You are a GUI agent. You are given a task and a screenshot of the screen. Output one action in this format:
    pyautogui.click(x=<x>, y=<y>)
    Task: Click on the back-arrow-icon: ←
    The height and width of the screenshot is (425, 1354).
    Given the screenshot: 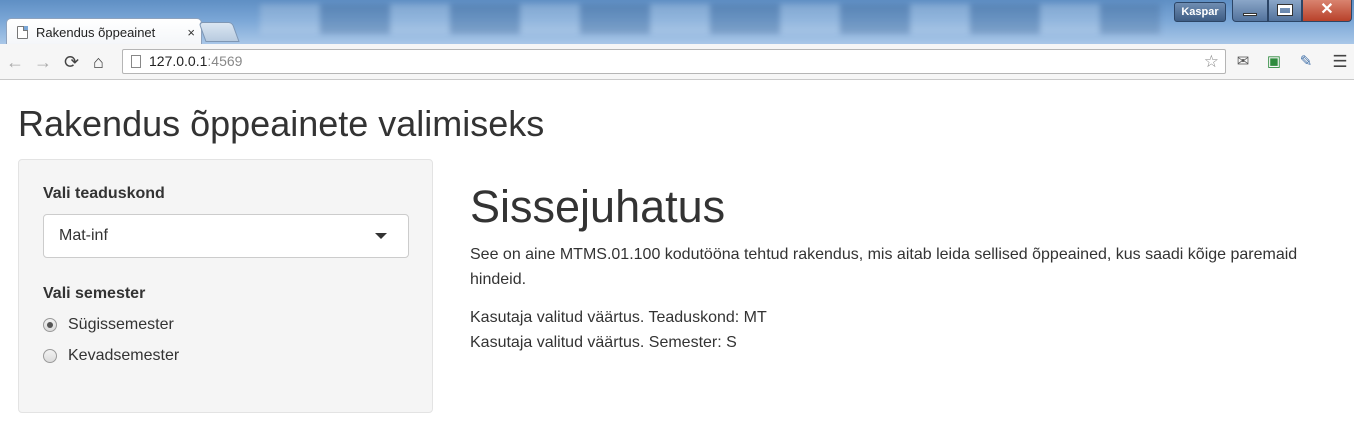 What is the action you would take?
    pyautogui.click(x=15, y=62)
    